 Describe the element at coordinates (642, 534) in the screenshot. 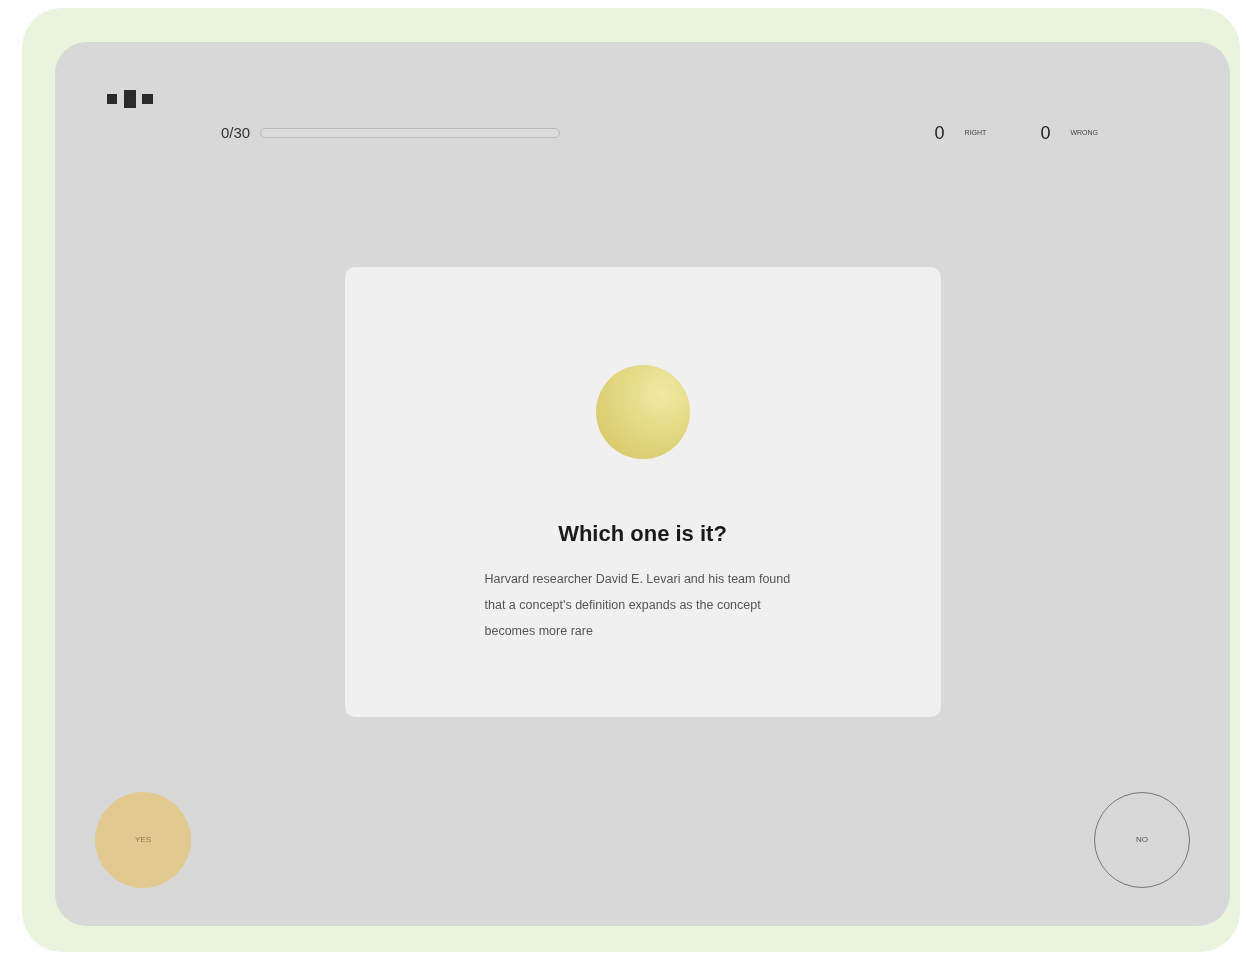

I see `question-title: Which one is it?` at that location.